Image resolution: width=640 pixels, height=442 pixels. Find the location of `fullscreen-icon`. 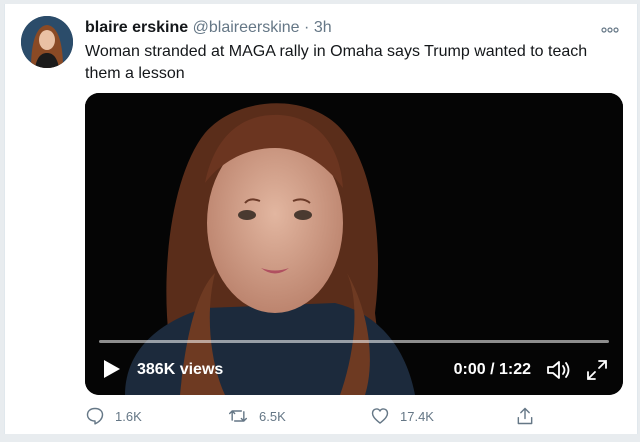

fullscreen-icon is located at coordinates (597, 370).